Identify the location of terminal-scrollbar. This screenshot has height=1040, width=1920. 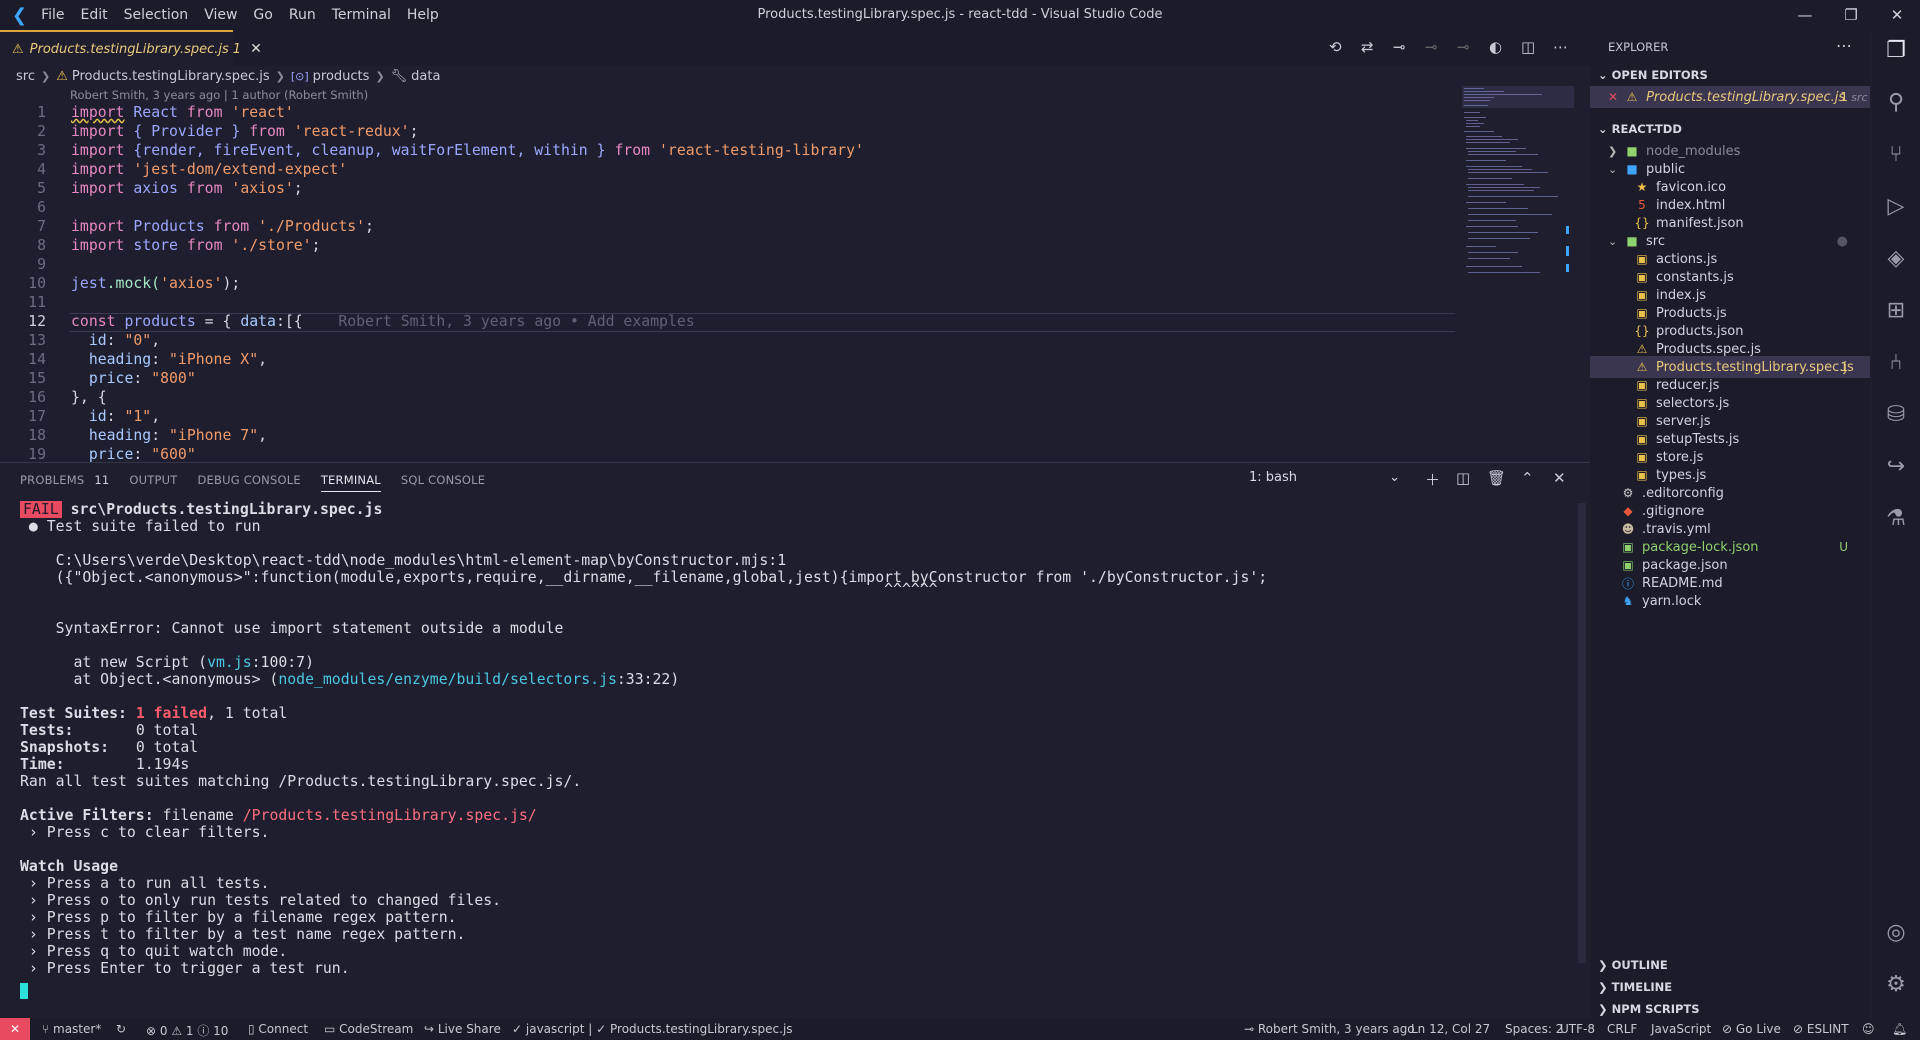
(1582, 733).